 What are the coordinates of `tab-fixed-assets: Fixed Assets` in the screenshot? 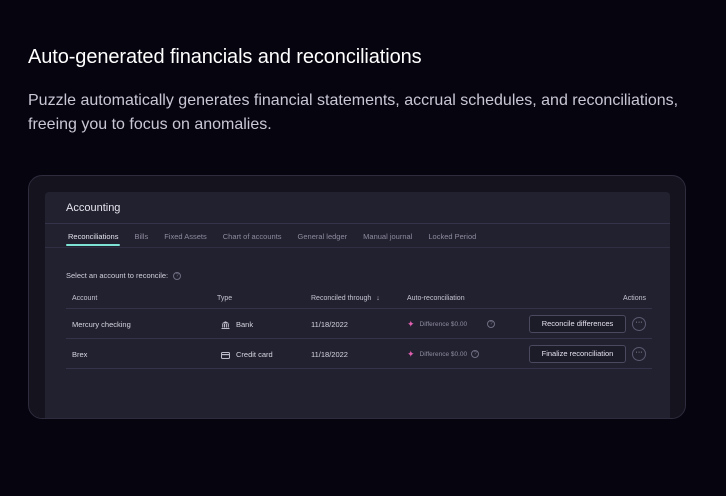 It's located at (185, 239).